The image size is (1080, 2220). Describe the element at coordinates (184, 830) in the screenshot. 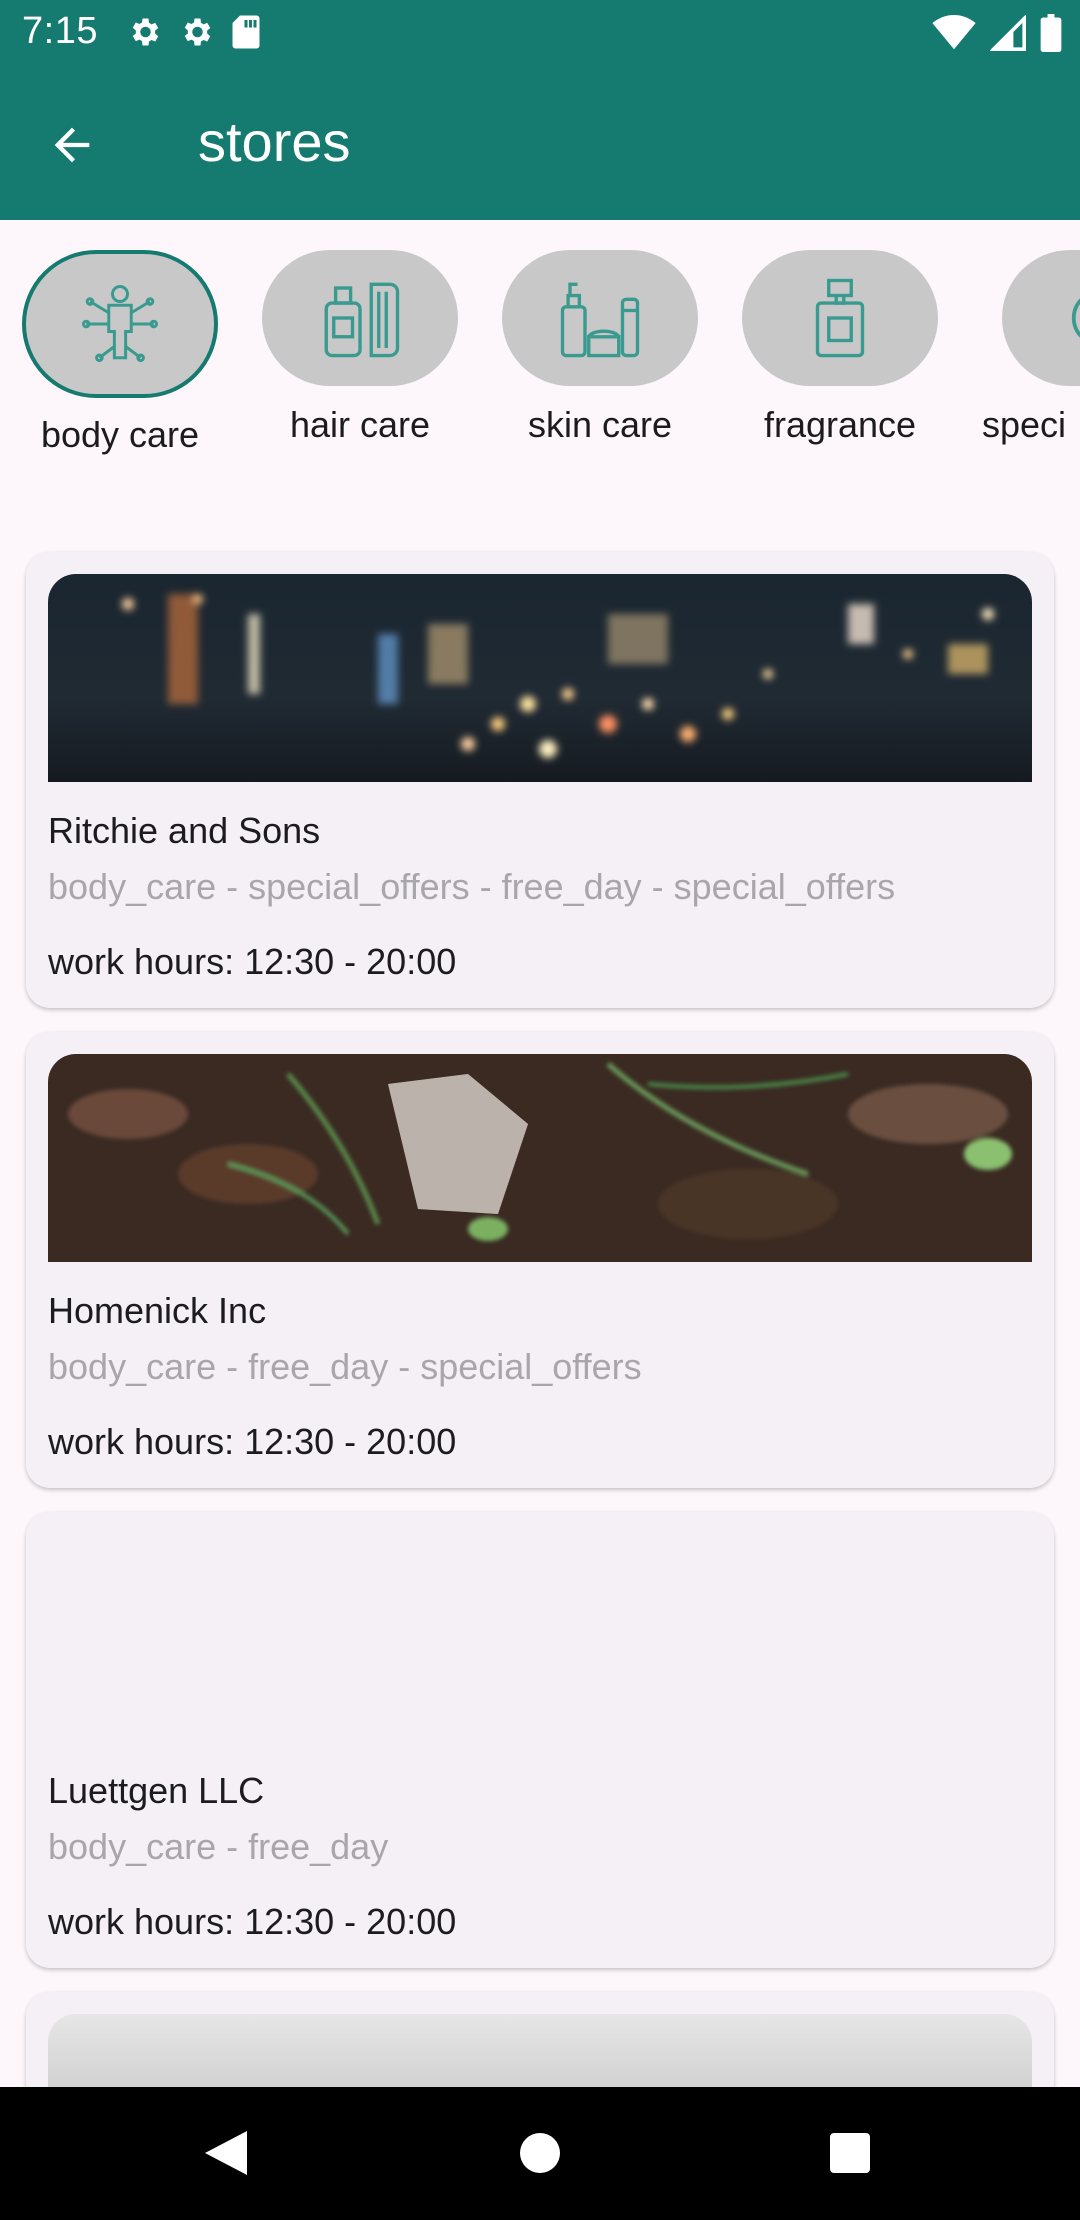

I see `store-name: Ritchie and Sons` at that location.